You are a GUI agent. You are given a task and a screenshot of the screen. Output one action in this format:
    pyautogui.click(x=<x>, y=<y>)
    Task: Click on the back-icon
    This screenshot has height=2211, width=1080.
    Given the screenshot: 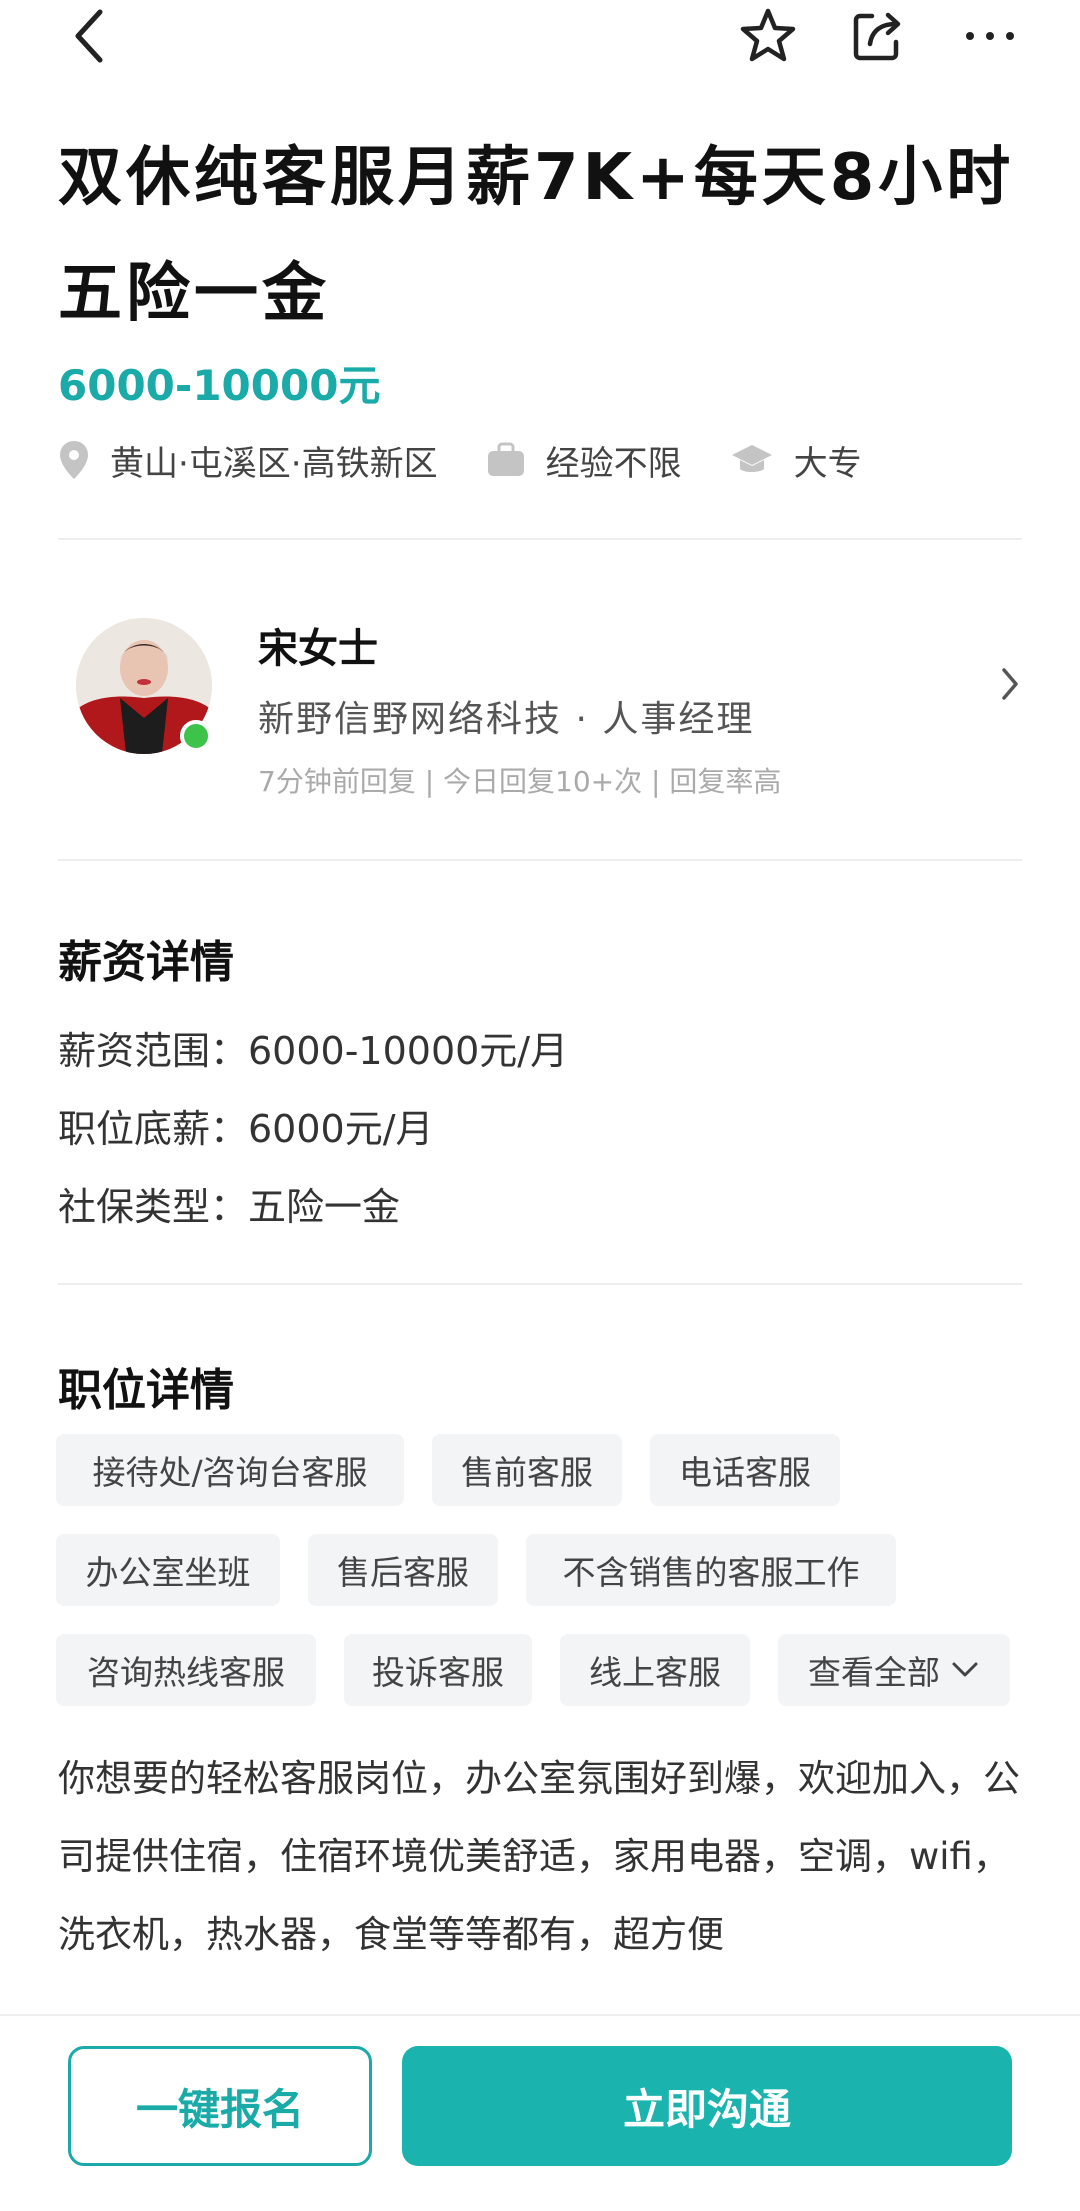 What is the action you would take?
    pyautogui.click(x=90, y=36)
    